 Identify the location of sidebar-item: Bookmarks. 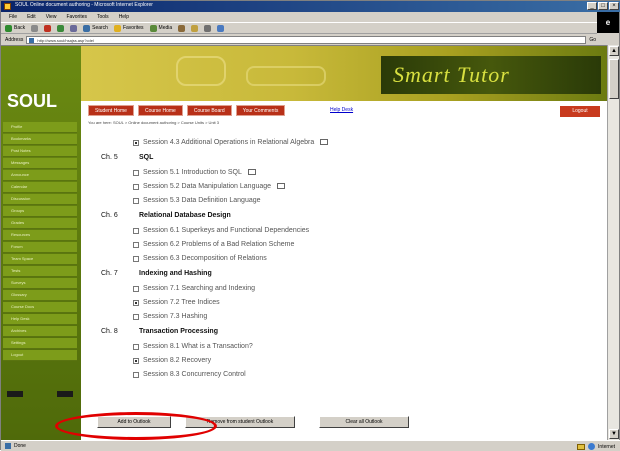
(40, 139).